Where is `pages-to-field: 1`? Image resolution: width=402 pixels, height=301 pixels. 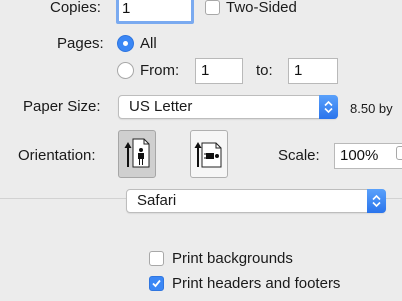 pages-to-field: 1 is located at coordinates (313, 71).